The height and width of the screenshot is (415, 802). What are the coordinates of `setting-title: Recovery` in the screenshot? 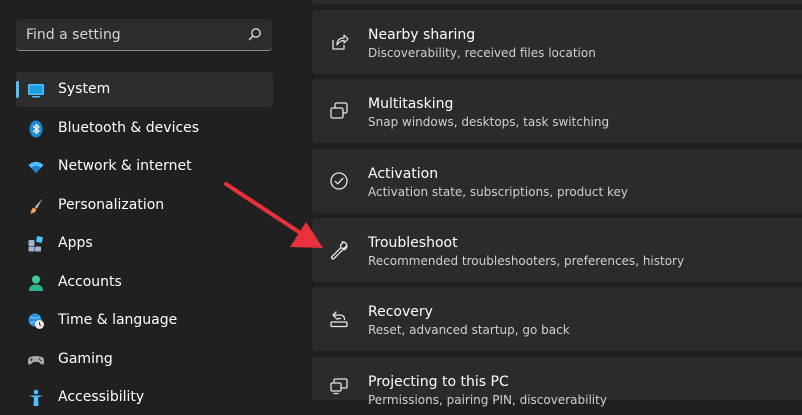 It's located at (400, 312).